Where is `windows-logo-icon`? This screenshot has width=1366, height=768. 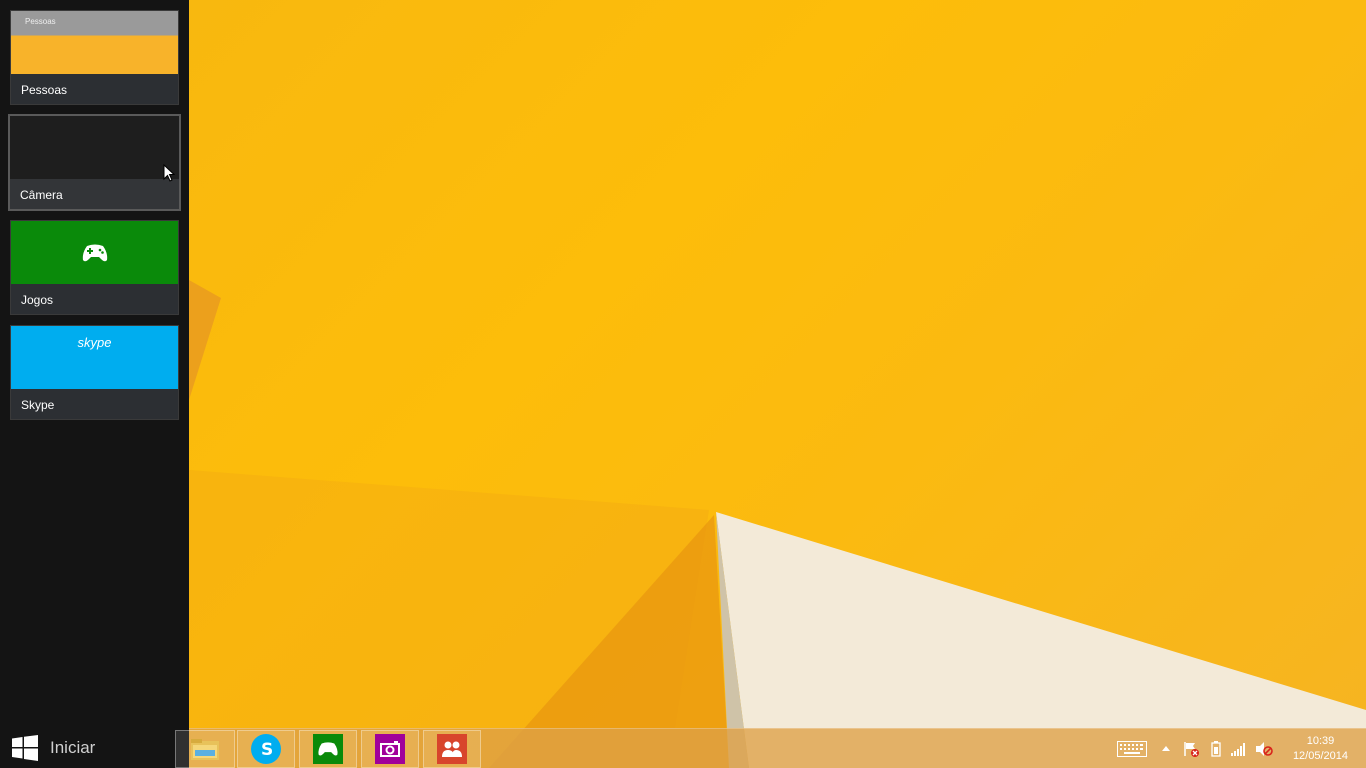 windows-logo-icon is located at coordinates (25, 748).